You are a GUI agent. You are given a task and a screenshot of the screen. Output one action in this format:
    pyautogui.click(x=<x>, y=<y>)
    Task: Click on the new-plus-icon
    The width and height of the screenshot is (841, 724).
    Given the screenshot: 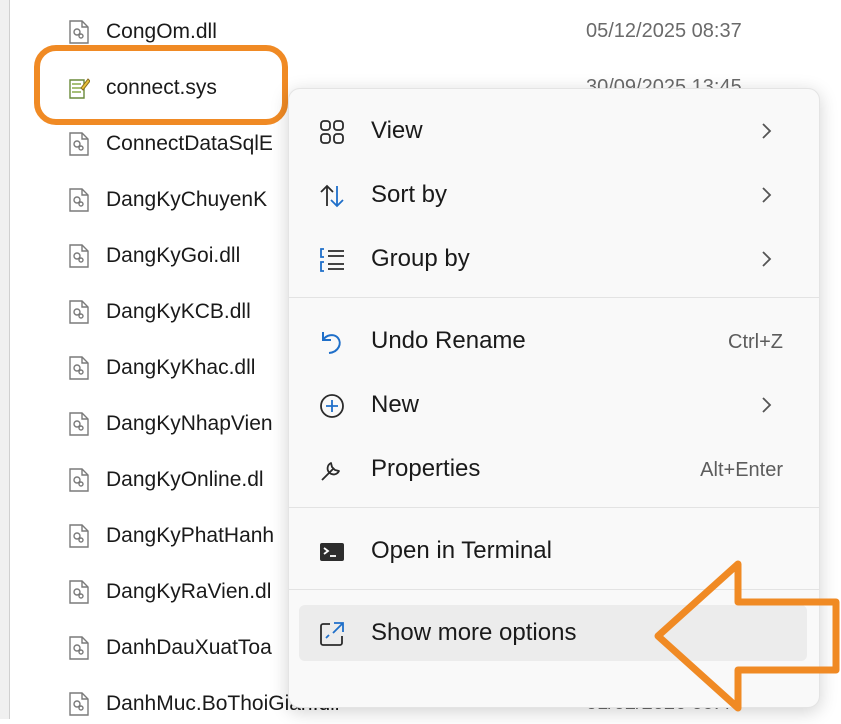 What is the action you would take?
    pyautogui.click(x=332, y=406)
    